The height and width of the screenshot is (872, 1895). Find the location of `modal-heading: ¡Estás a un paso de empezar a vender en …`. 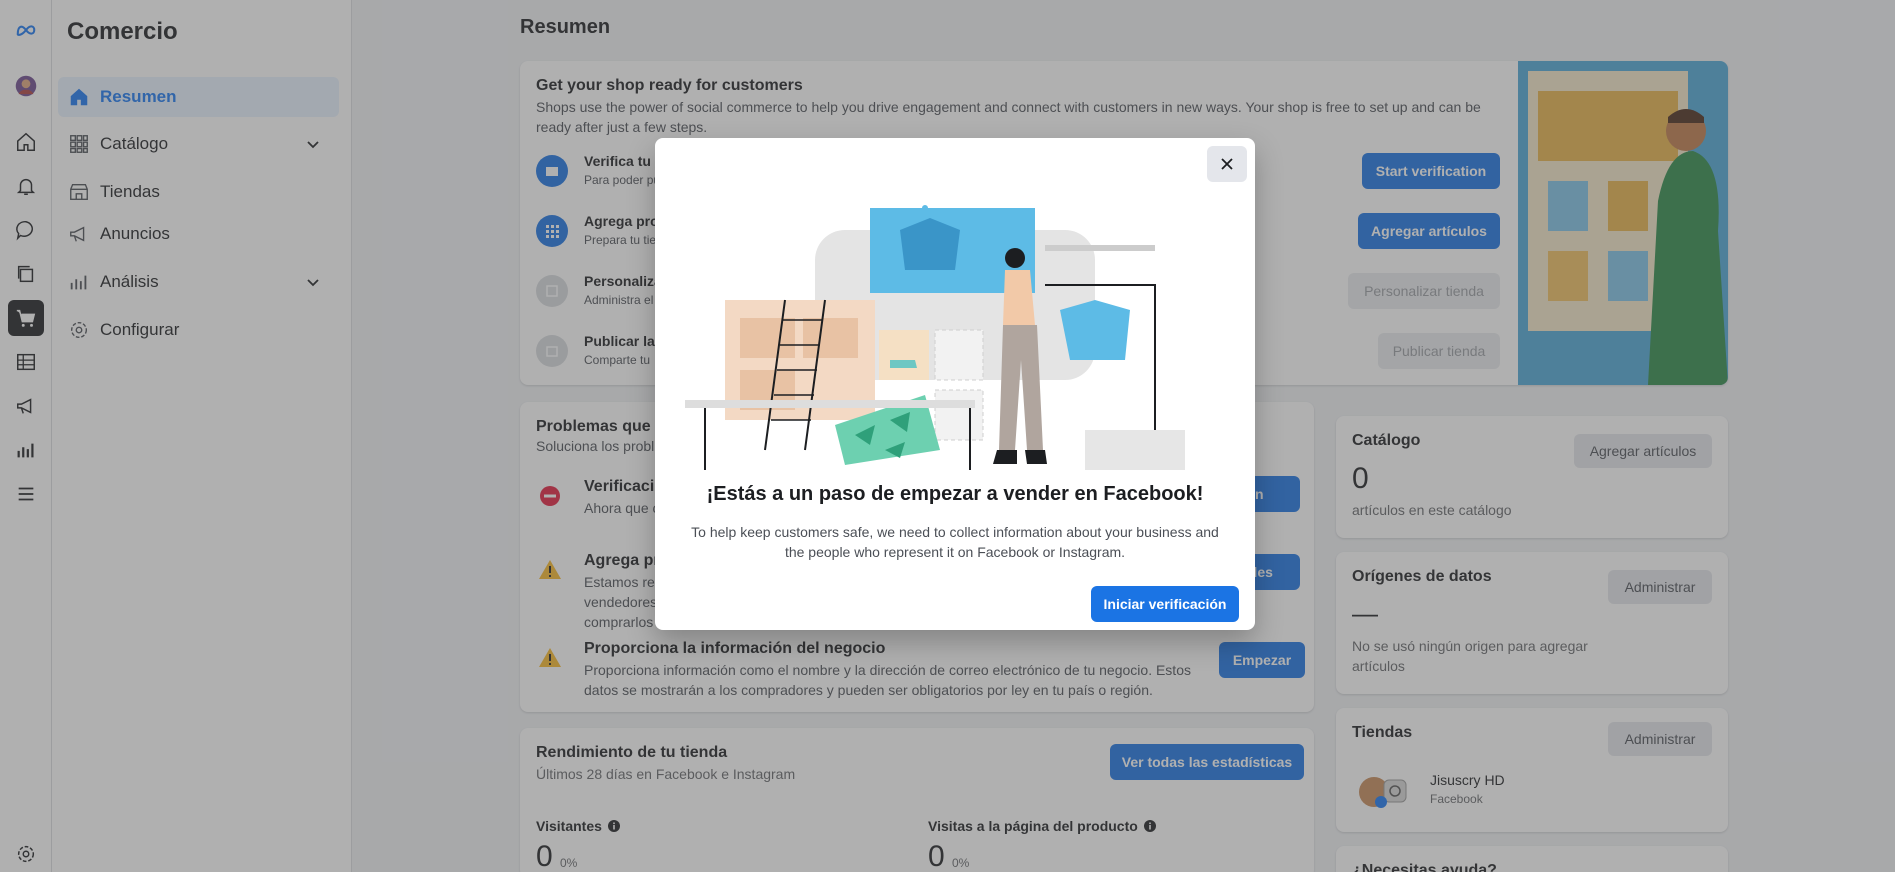

modal-heading: ¡Estás a un paso de empezar a vender en … is located at coordinates (955, 494).